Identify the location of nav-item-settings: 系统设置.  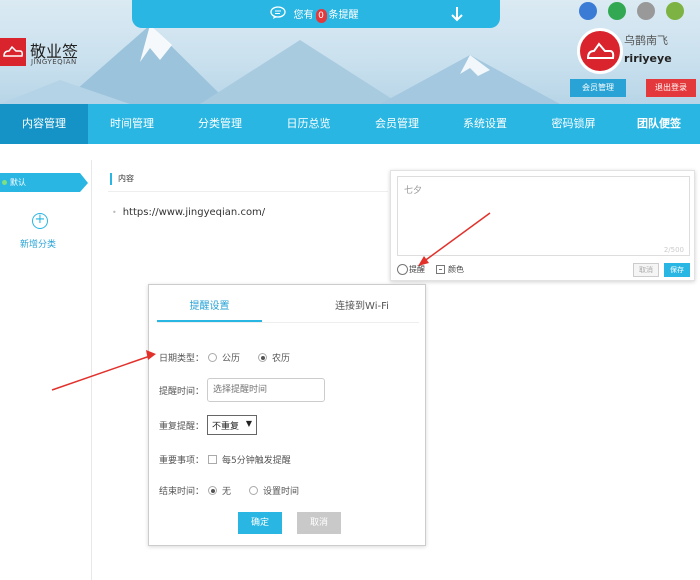
(485, 124).